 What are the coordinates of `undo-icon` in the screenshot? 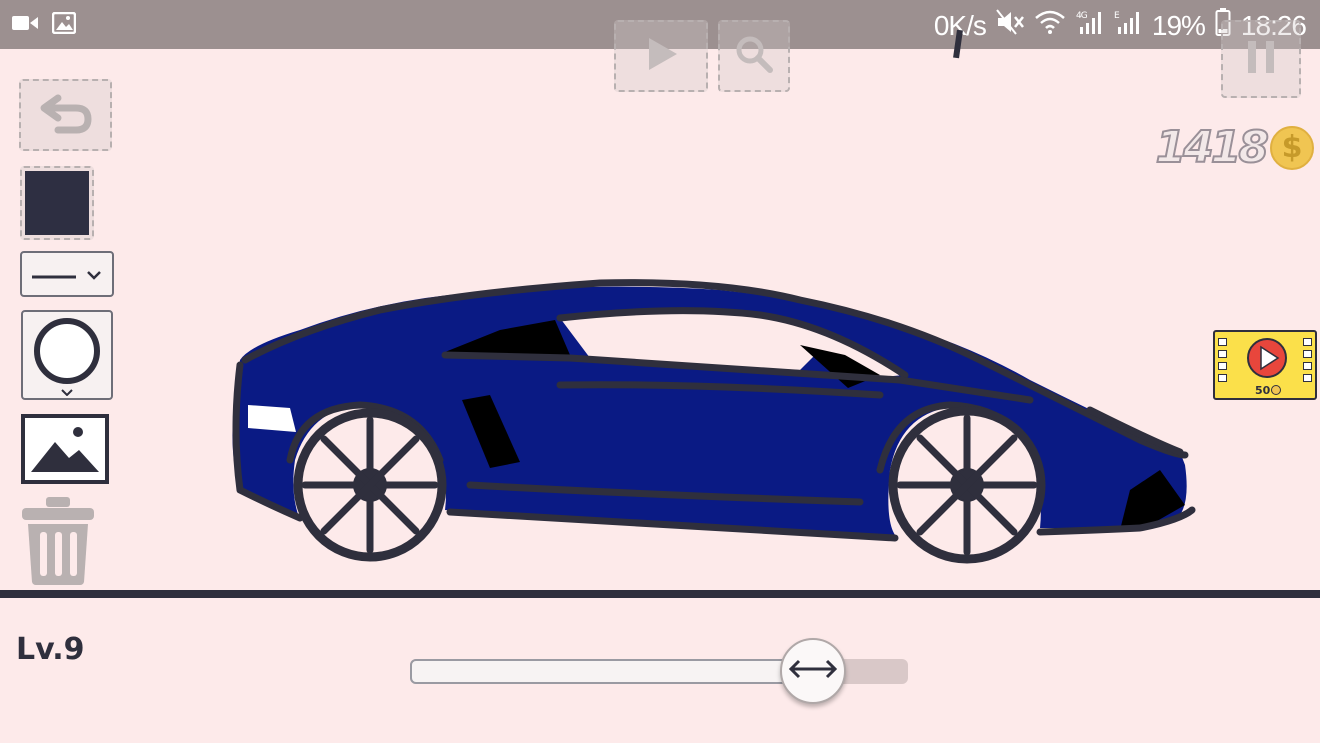 It's located at (66, 115).